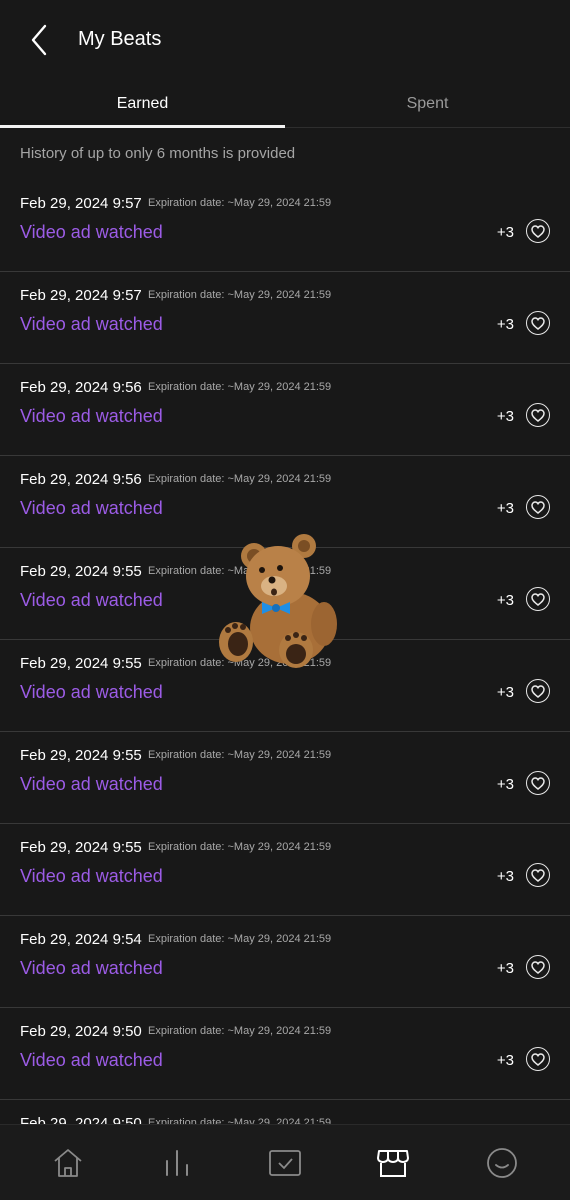 The height and width of the screenshot is (1200, 570). I want to click on teddy-bear-icon, so click(278, 601).